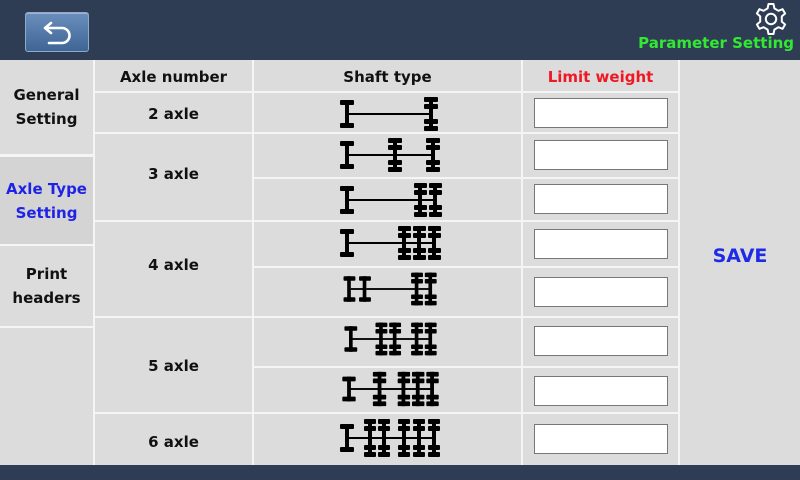 The height and width of the screenshot is (480, 800). Describe the element at coordinates (46, 298) in the screenshot. I see `sidebar-item-label: headers` at that location.